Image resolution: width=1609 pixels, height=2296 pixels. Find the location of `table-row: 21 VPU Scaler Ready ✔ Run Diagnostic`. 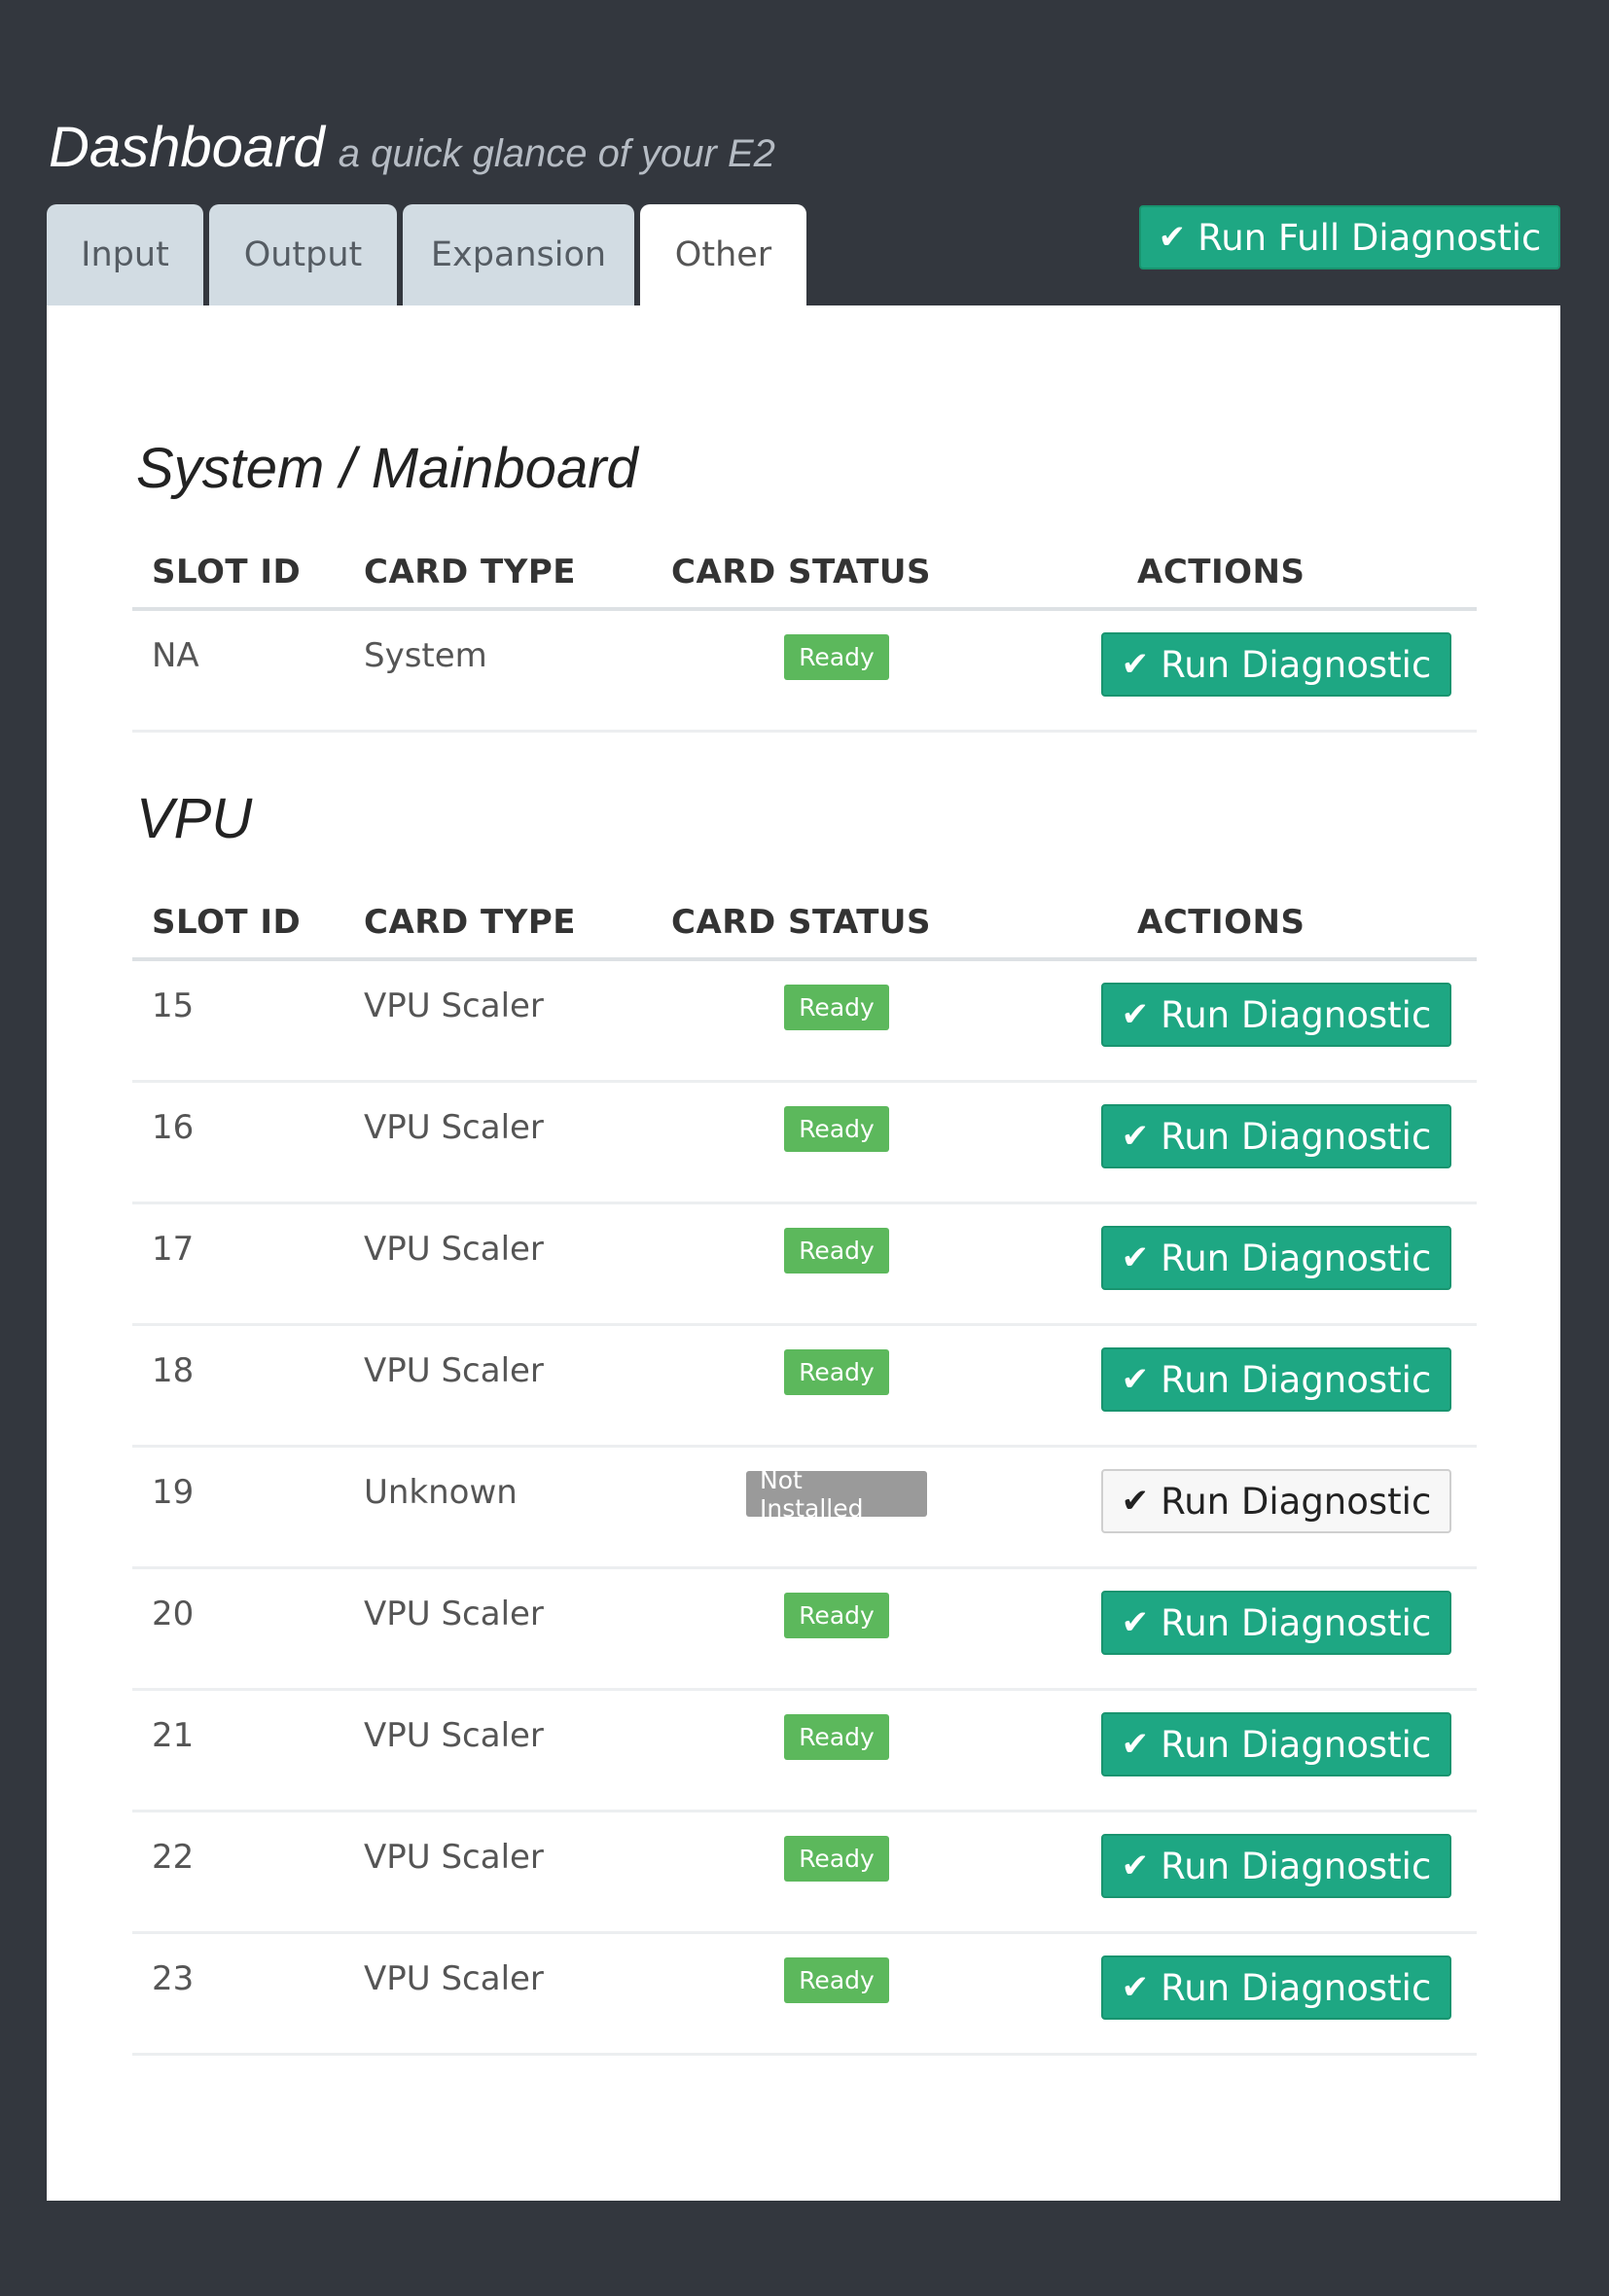

table-row: 21 VPU Scaler Ready ✔ Run Diagnostic is located at coordinates (804, 1751).